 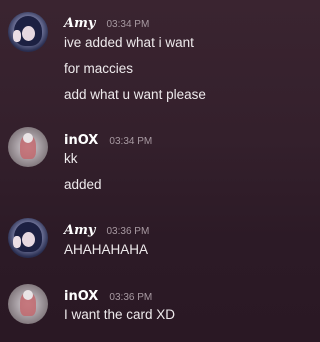 I want to click on message-text: added, so click(x=83, y=184).